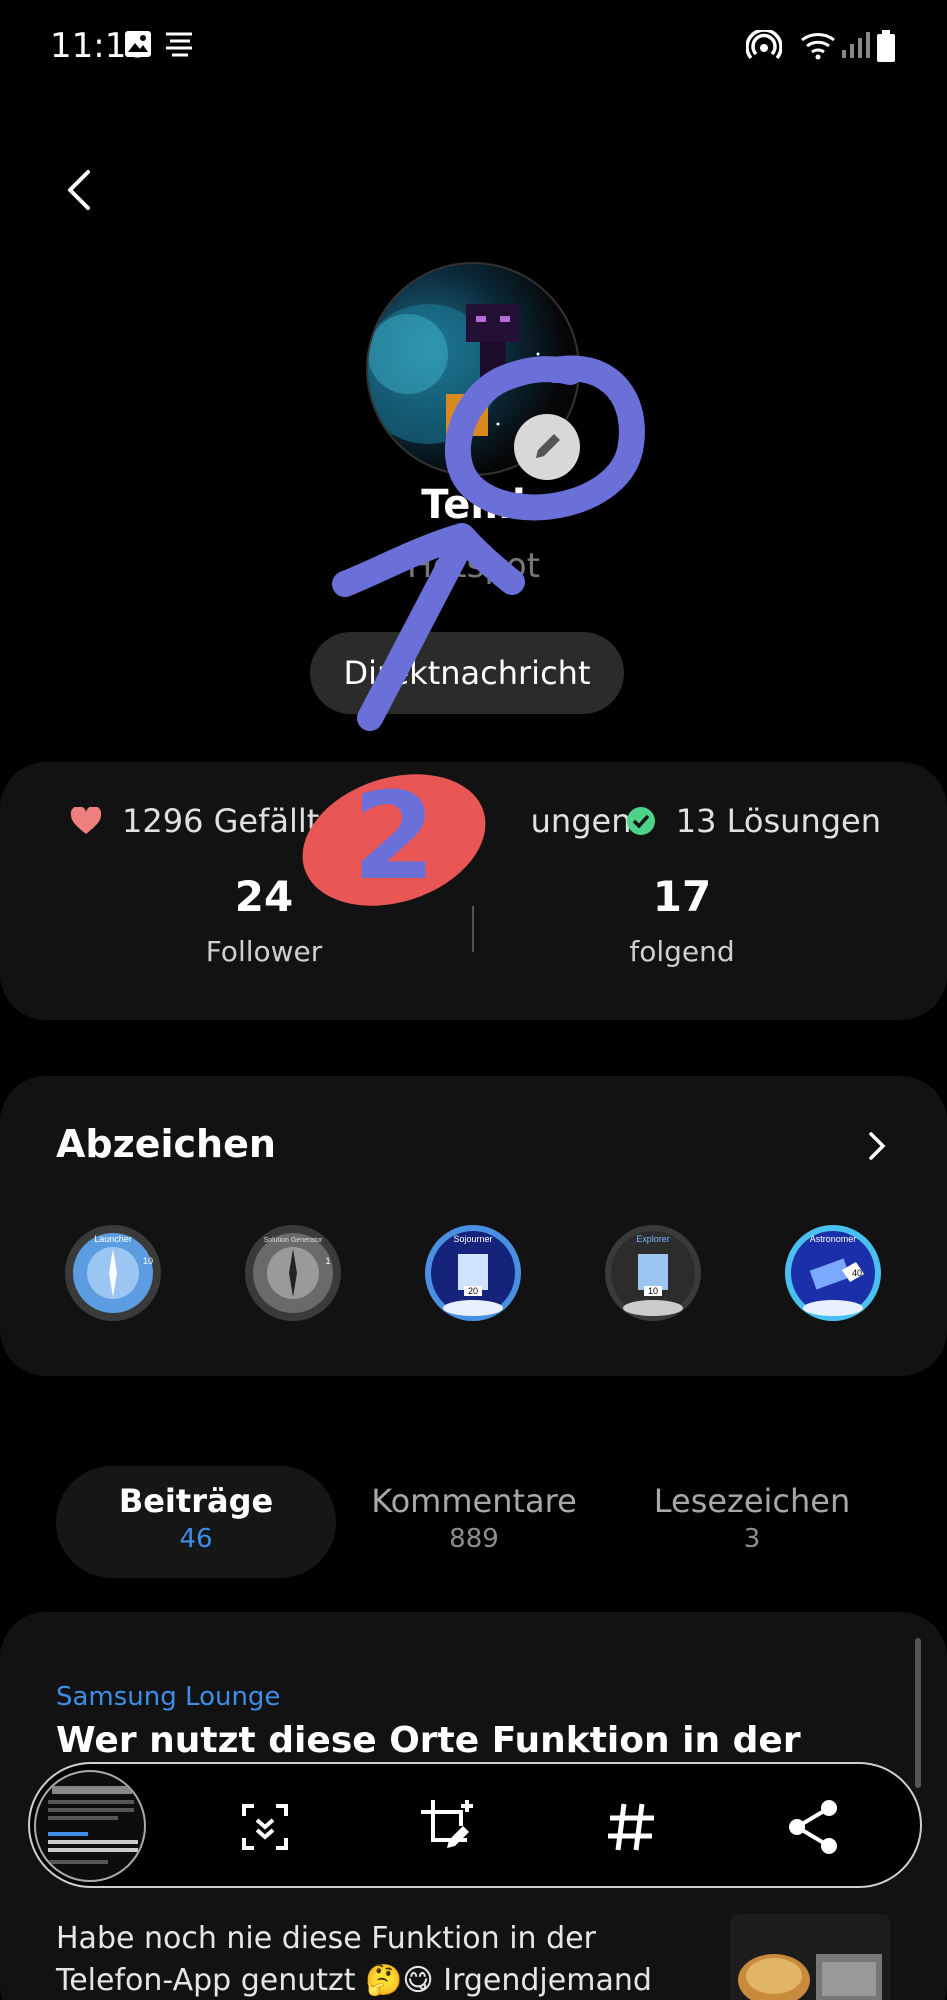 The image size is (947, 2000). What do you see at coordinates (682, 896) in the screenshot?
I see `following-count: 17` at bounding box center [682, 896].